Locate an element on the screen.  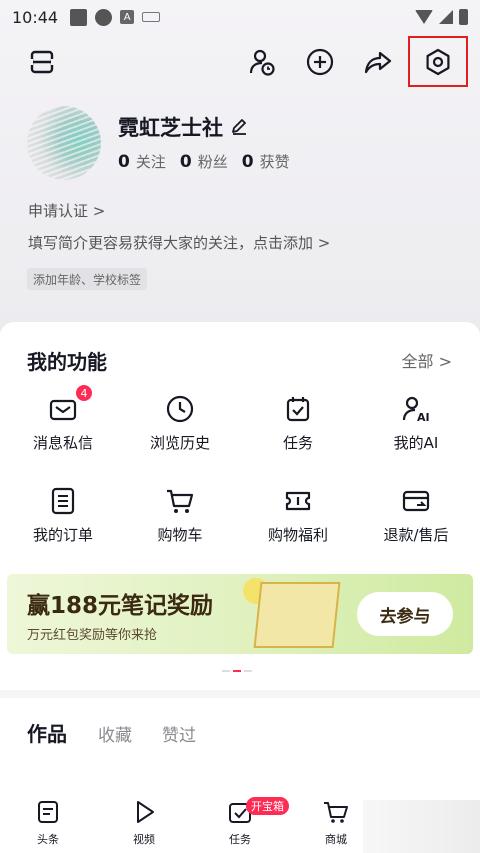
user-clock-icon is located at coordinates (262, 62).